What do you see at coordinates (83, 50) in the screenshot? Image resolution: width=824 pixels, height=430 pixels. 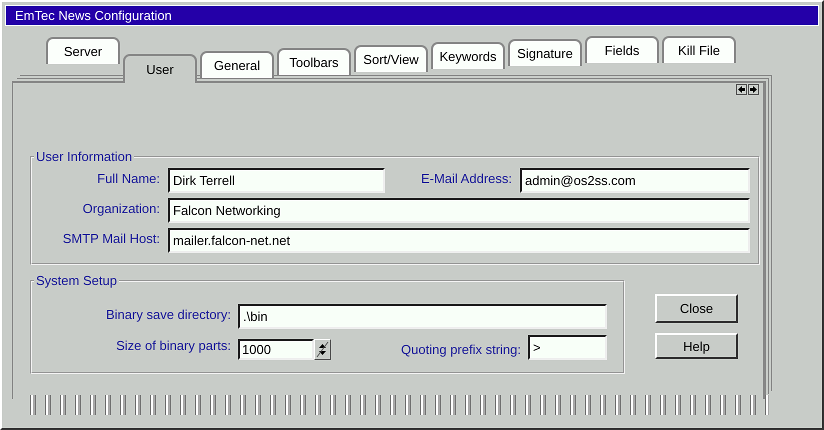 I see `tab: Server` at bounding box center [83, 50].